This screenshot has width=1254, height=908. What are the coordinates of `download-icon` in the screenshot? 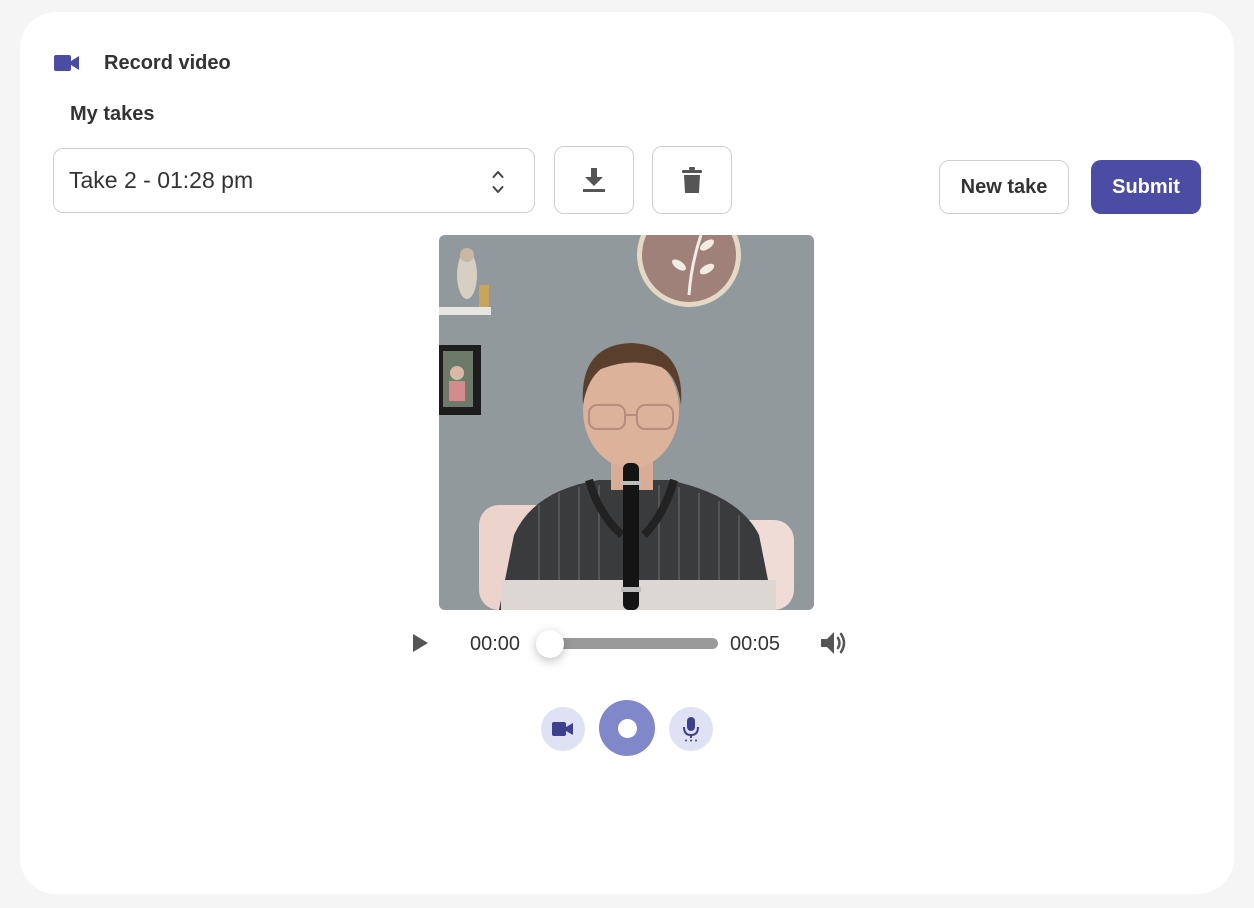 It's located at (594, 180).